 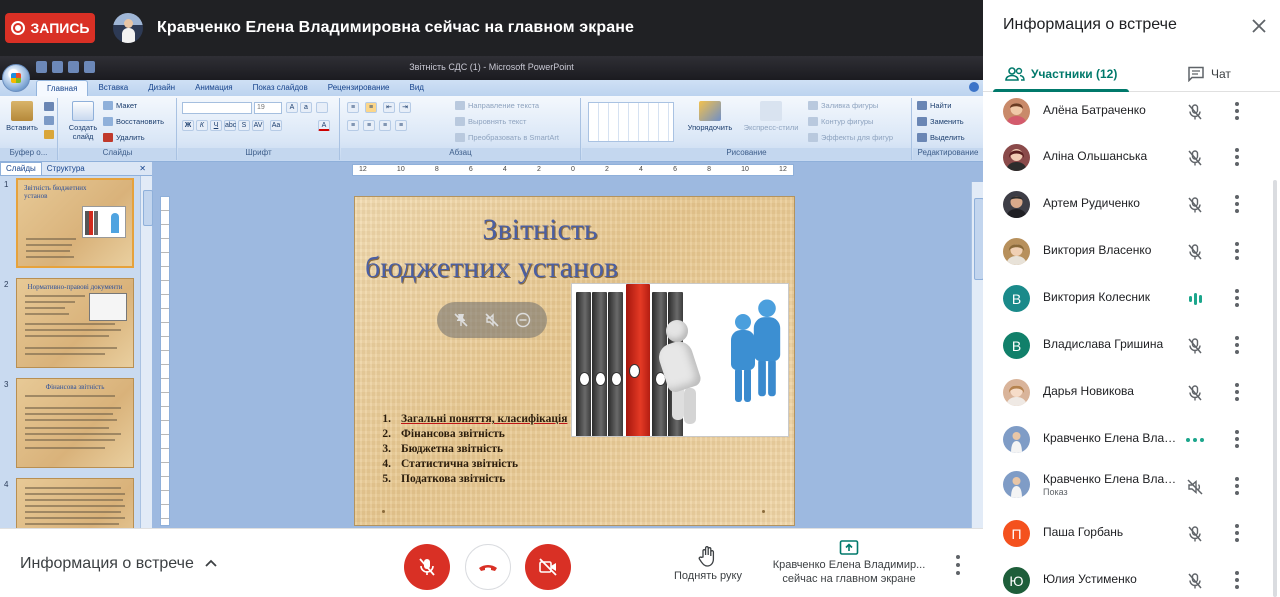 What do you see at coordinates (974, 87) in the screenshot?
I see `help-icon` at bounding box center [974, 87].